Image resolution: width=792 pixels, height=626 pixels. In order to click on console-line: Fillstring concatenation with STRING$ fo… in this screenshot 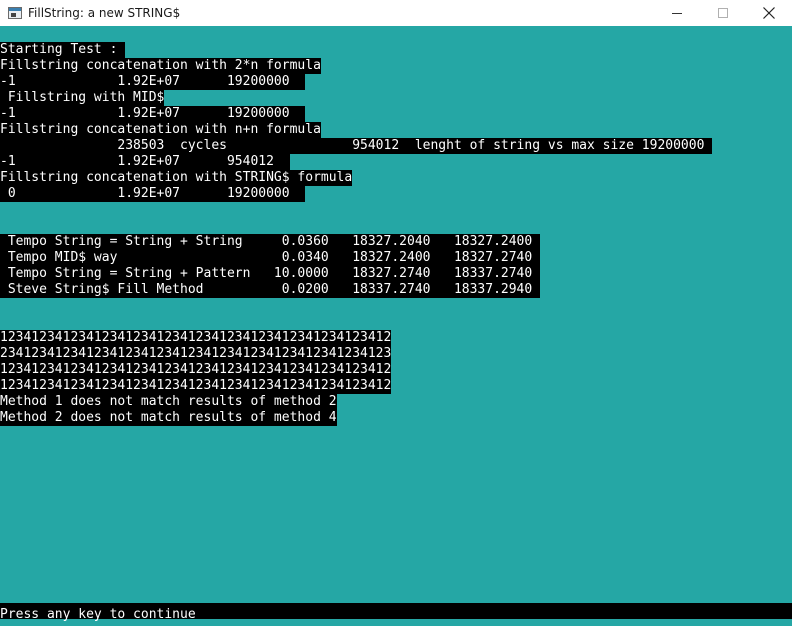, I will do `click(176, 178)`.